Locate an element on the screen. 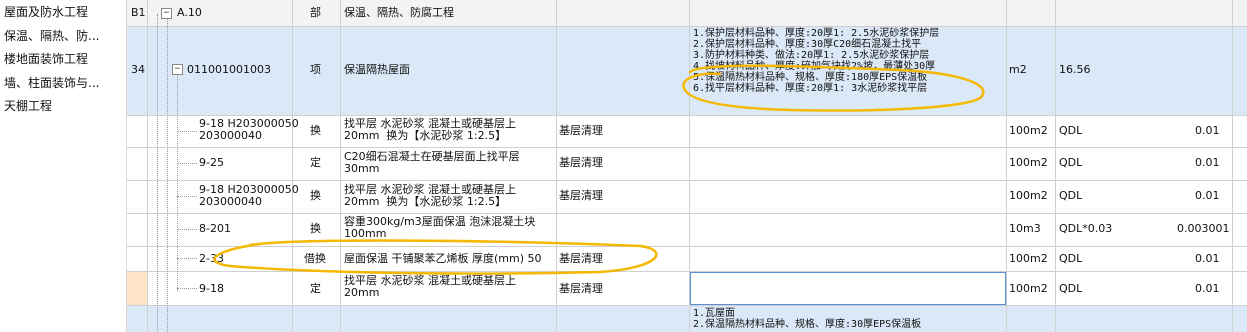 Image resolution: width=1247 pixels, height=332 pixels. feature-line: 1.保护层材料品种、厚度:20厚1: 2.5水泥砂浆保护层 is located at coordinates (816, 33).